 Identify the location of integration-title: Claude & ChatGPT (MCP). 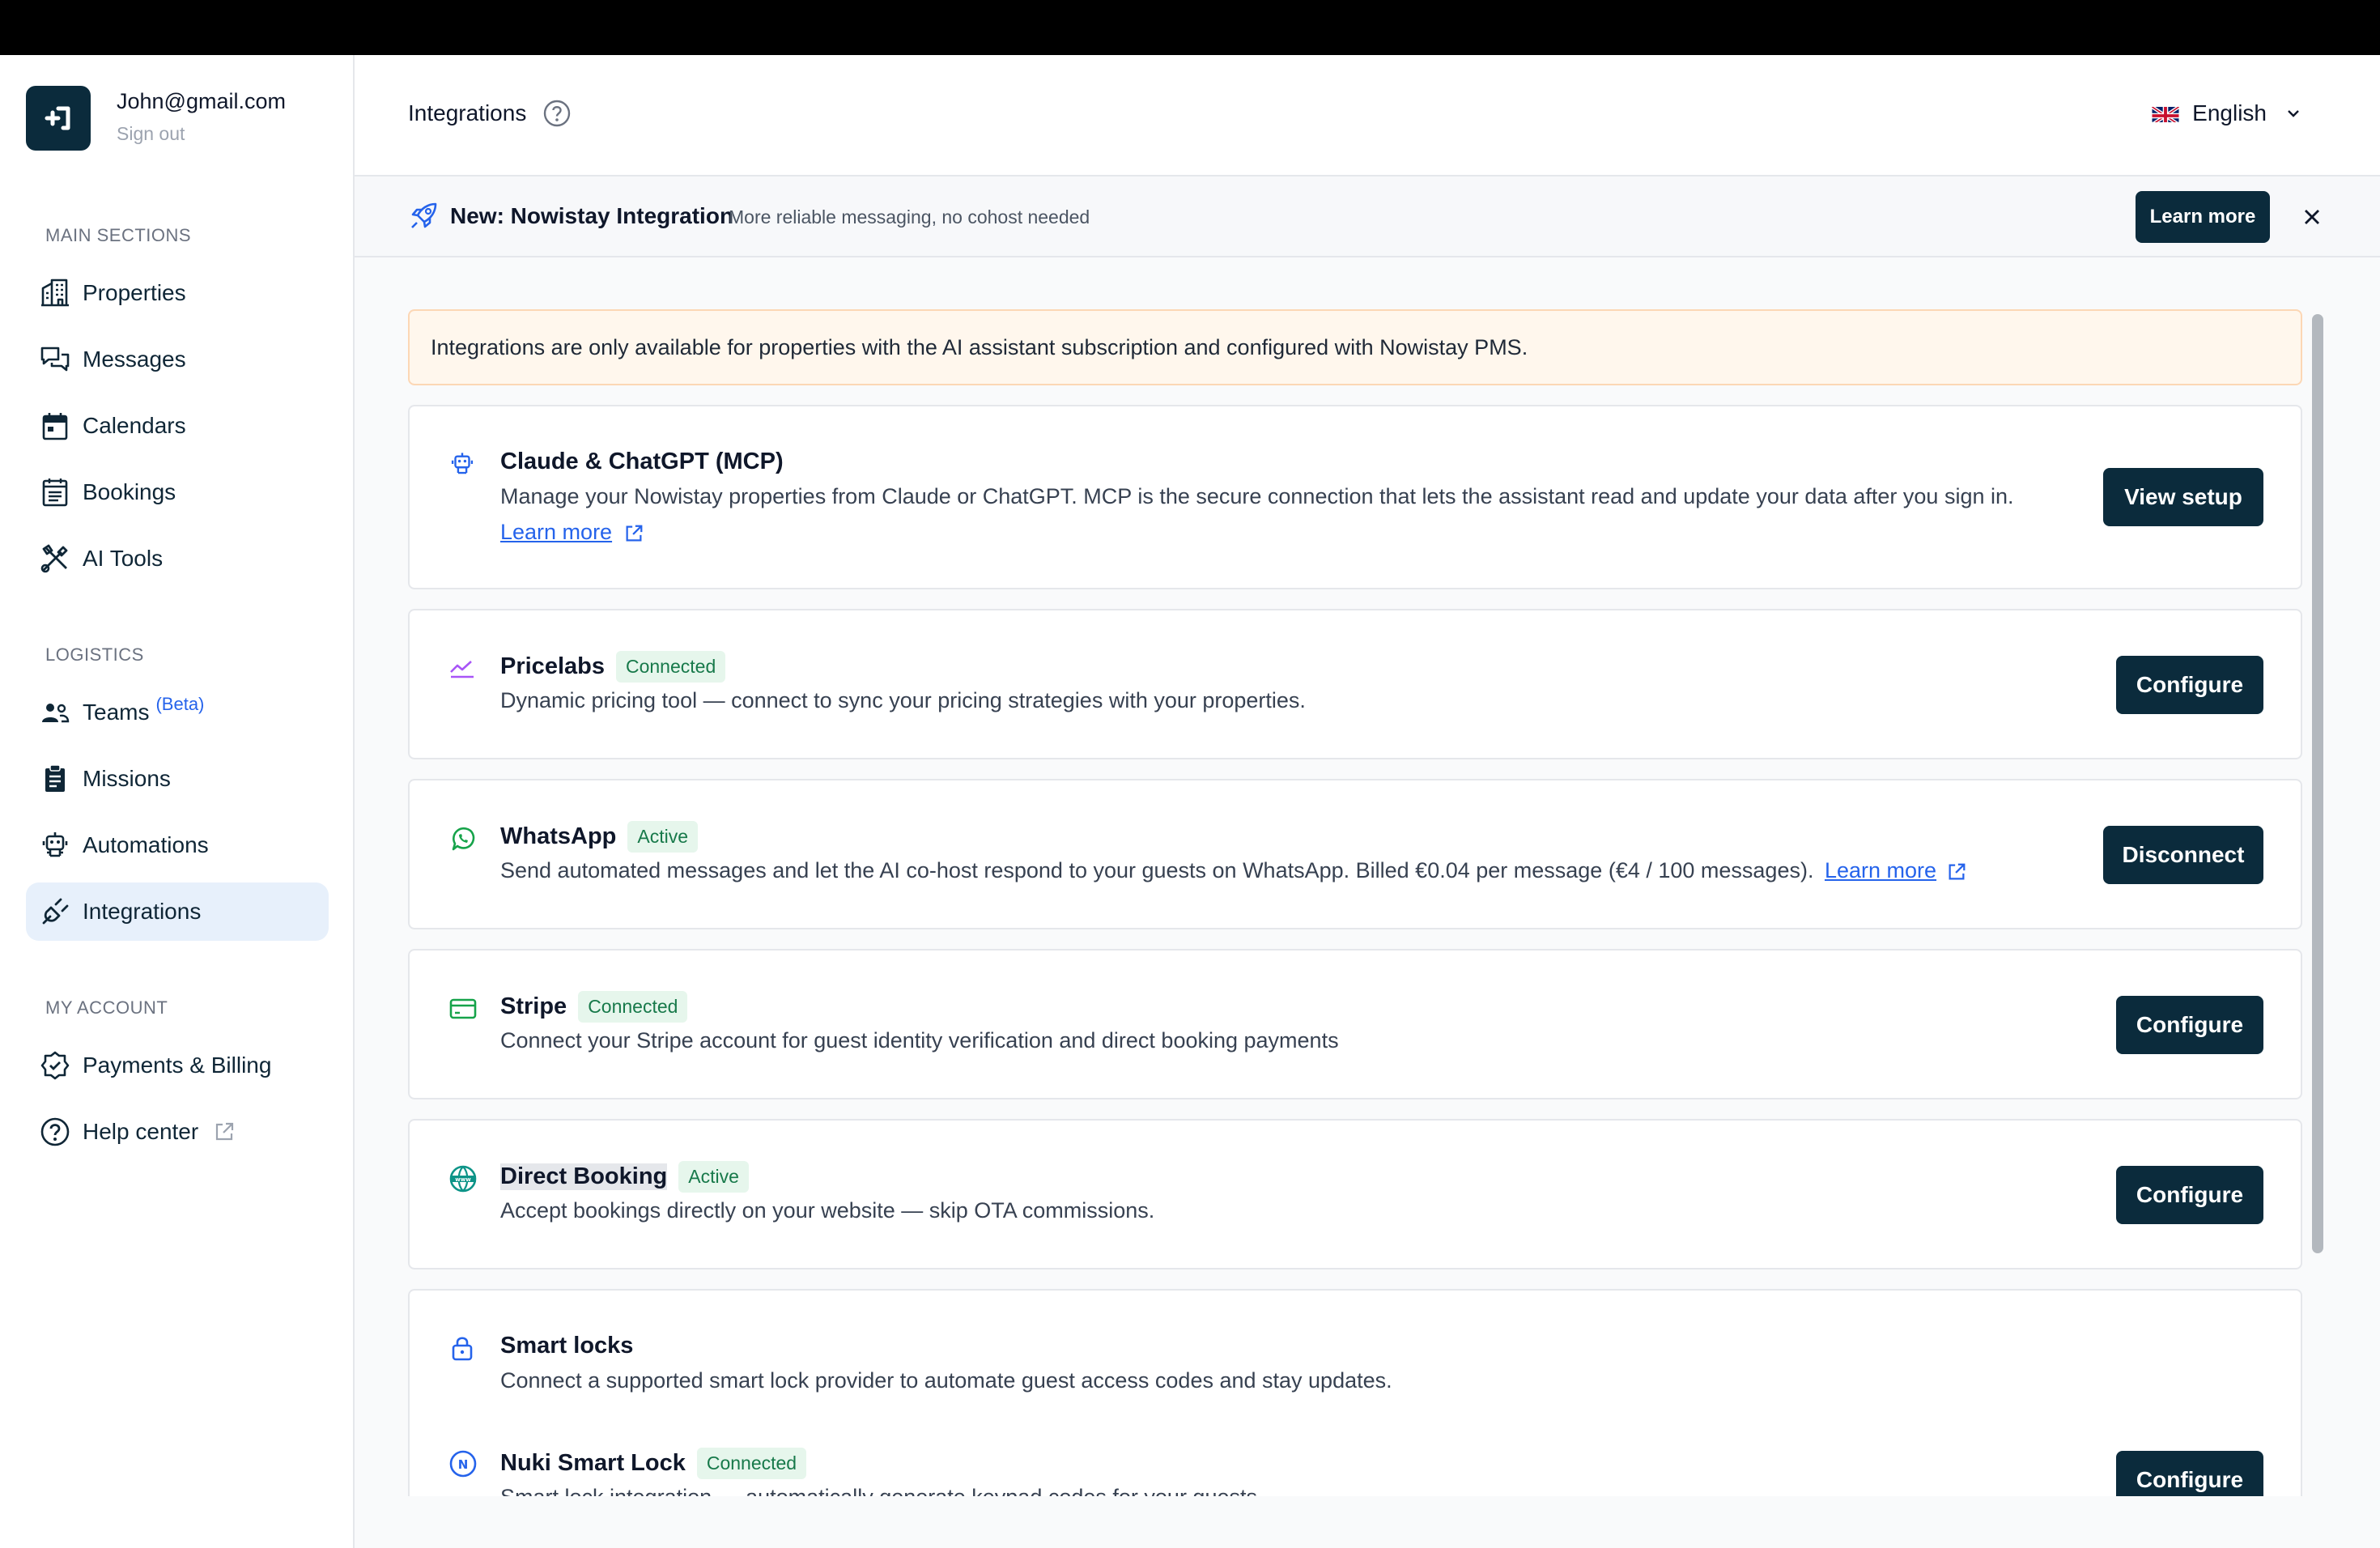
(642, 461).